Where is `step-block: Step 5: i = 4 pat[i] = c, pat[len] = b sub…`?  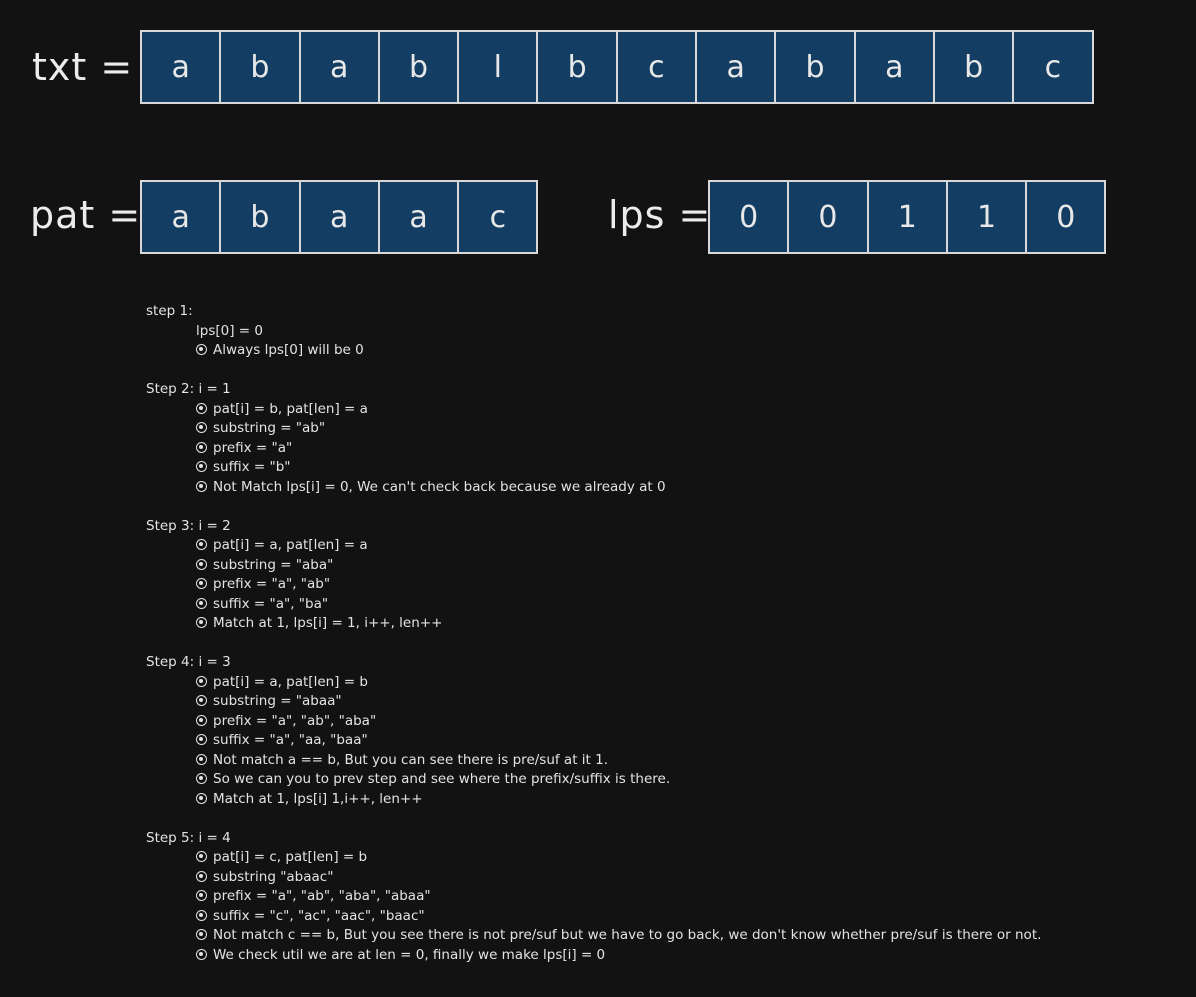
step-block: Step 5: i = 4 pat[i] = c, pat[len] = b sub… is located at coordinates (666, 897).